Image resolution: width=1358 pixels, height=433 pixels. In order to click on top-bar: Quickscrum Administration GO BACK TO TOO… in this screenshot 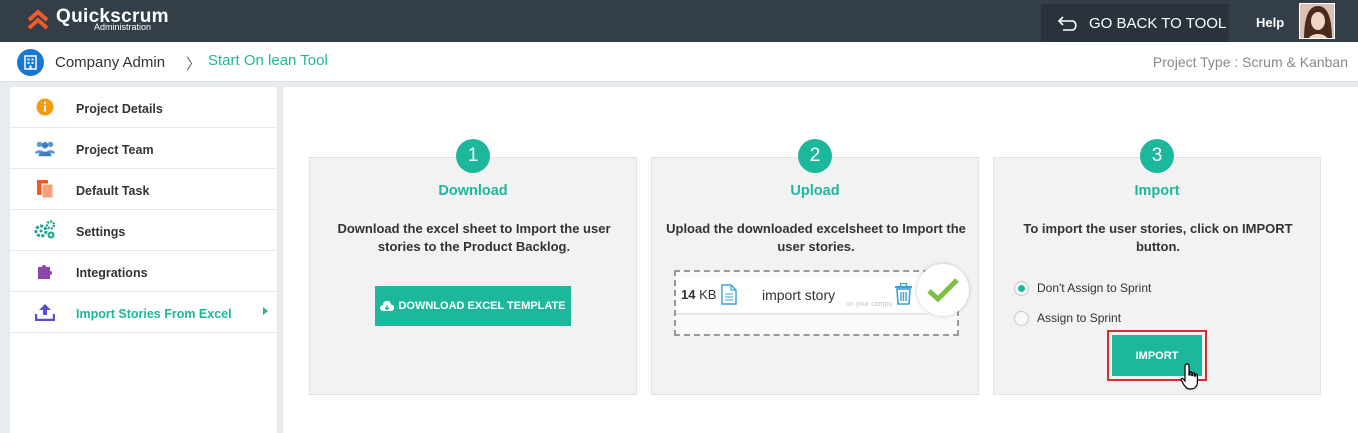, I will do `click(679, 21)`.